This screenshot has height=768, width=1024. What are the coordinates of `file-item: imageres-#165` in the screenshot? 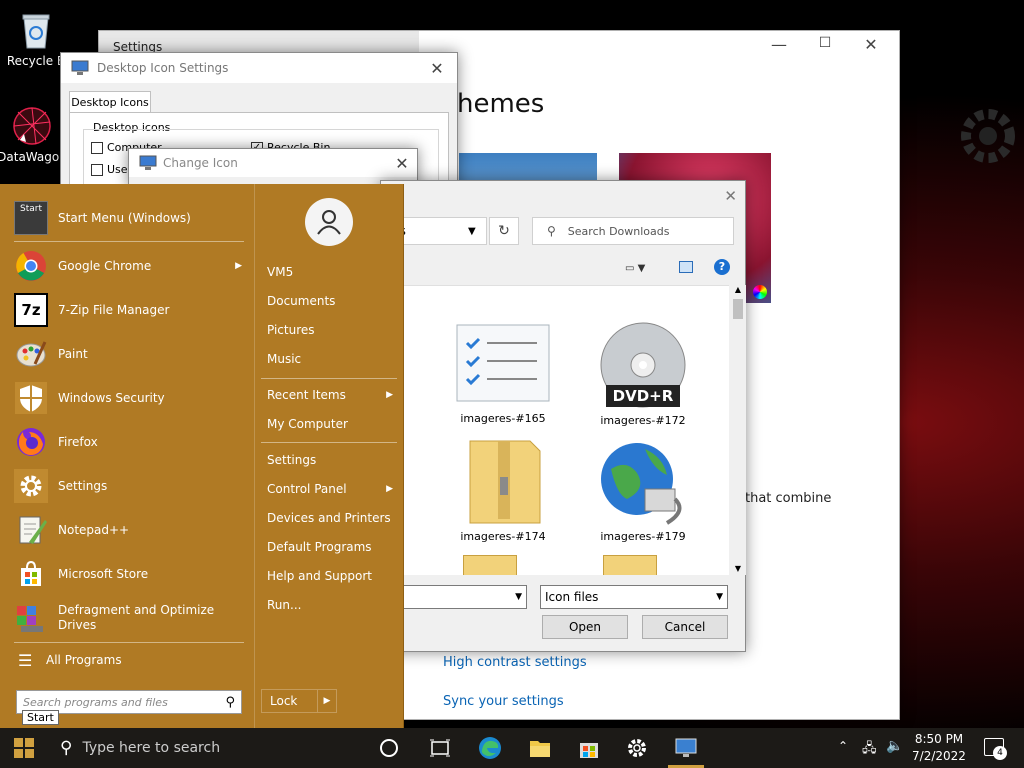 It's located at (503, 374).